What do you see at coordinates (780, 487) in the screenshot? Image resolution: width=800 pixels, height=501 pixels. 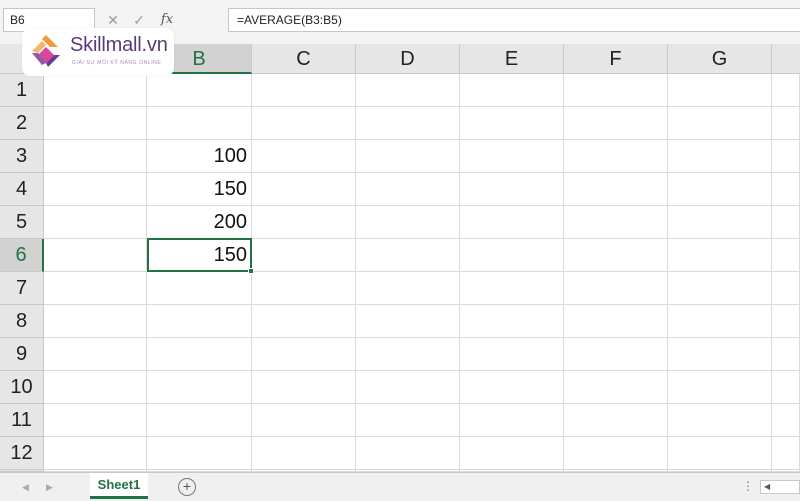 I see `horizontal-scrollbar: ◀` at bounding box center [780, 487].